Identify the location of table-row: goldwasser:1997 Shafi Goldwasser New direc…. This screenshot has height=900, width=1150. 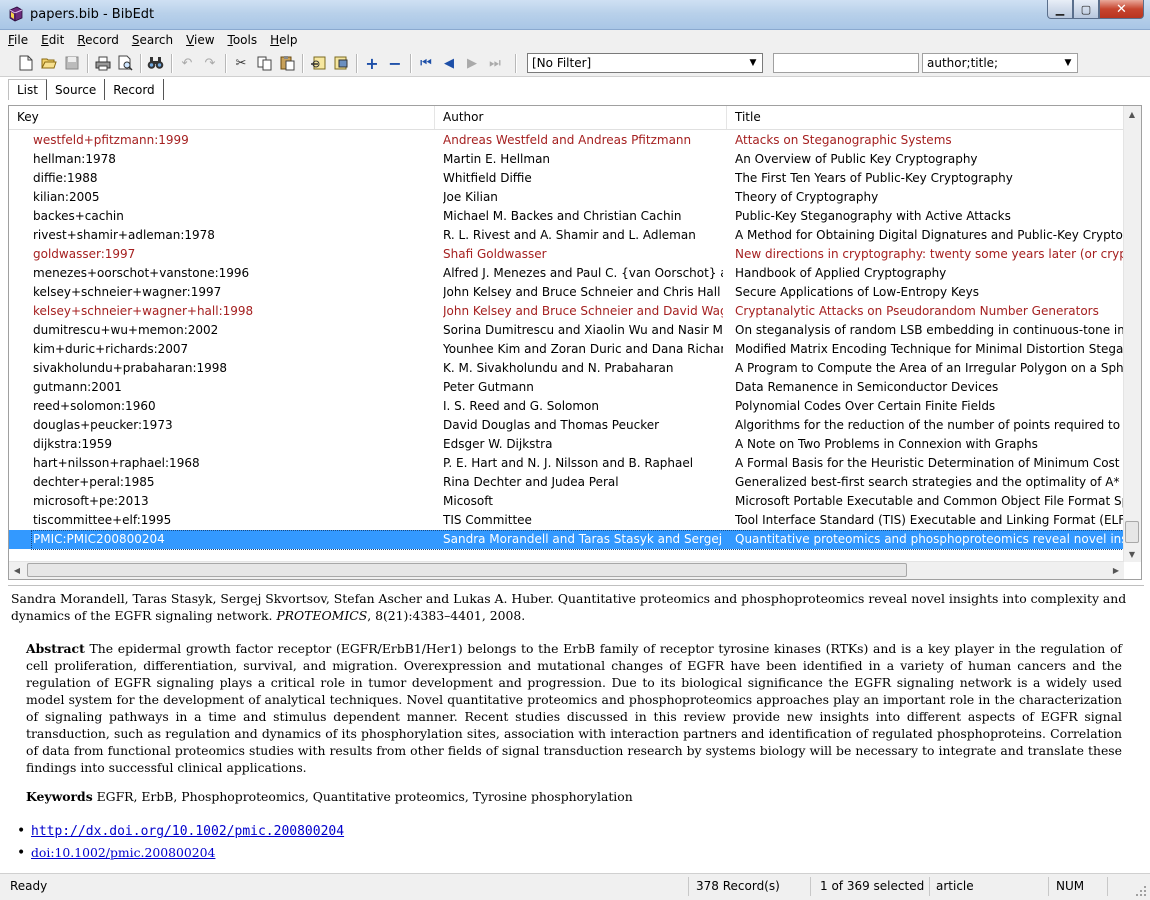
(566, 254).